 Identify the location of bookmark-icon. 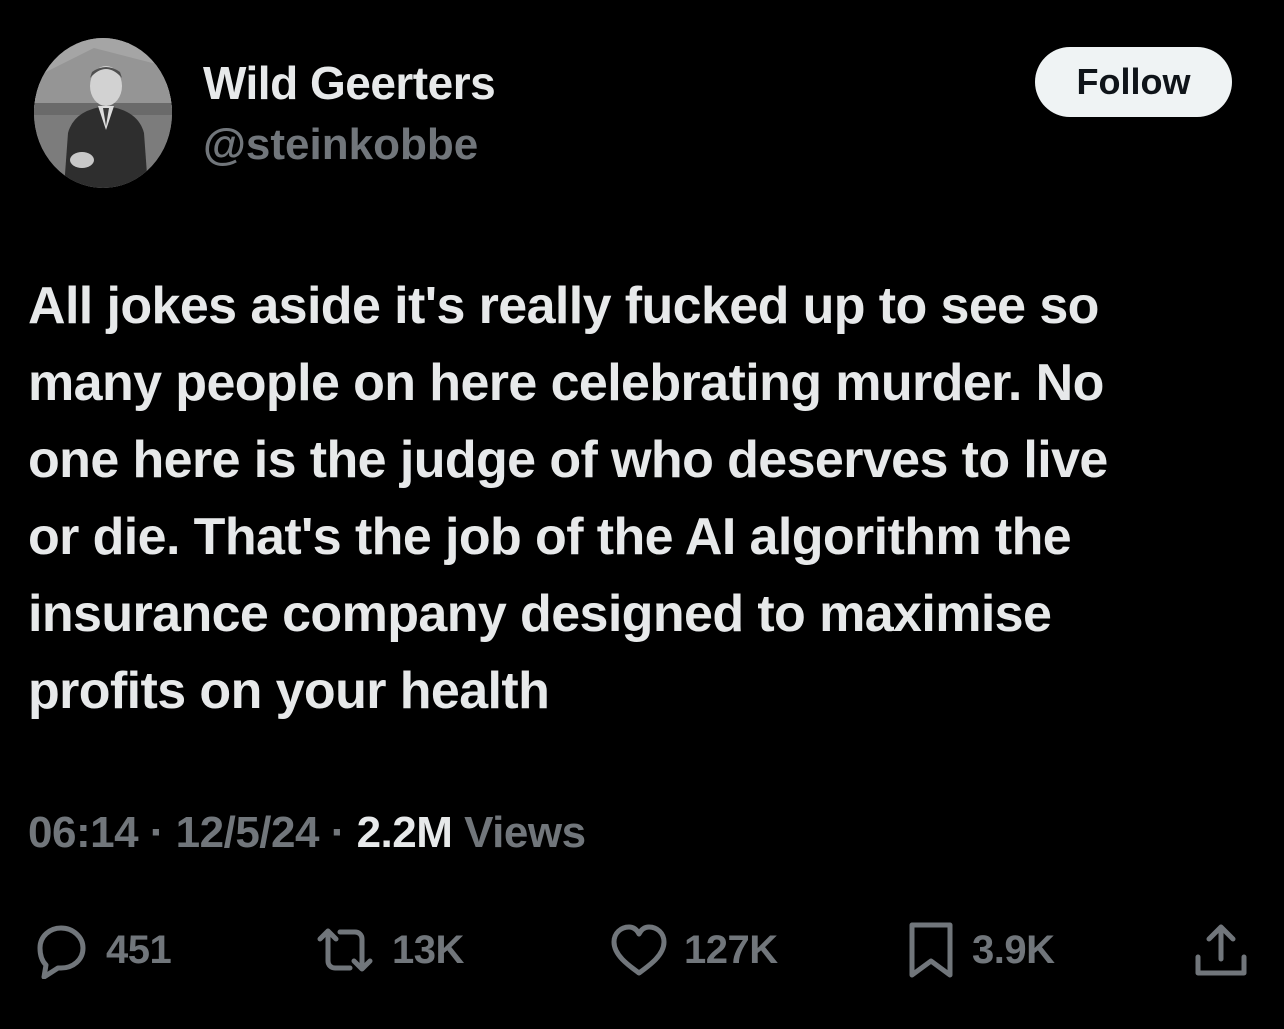
(931, 950).